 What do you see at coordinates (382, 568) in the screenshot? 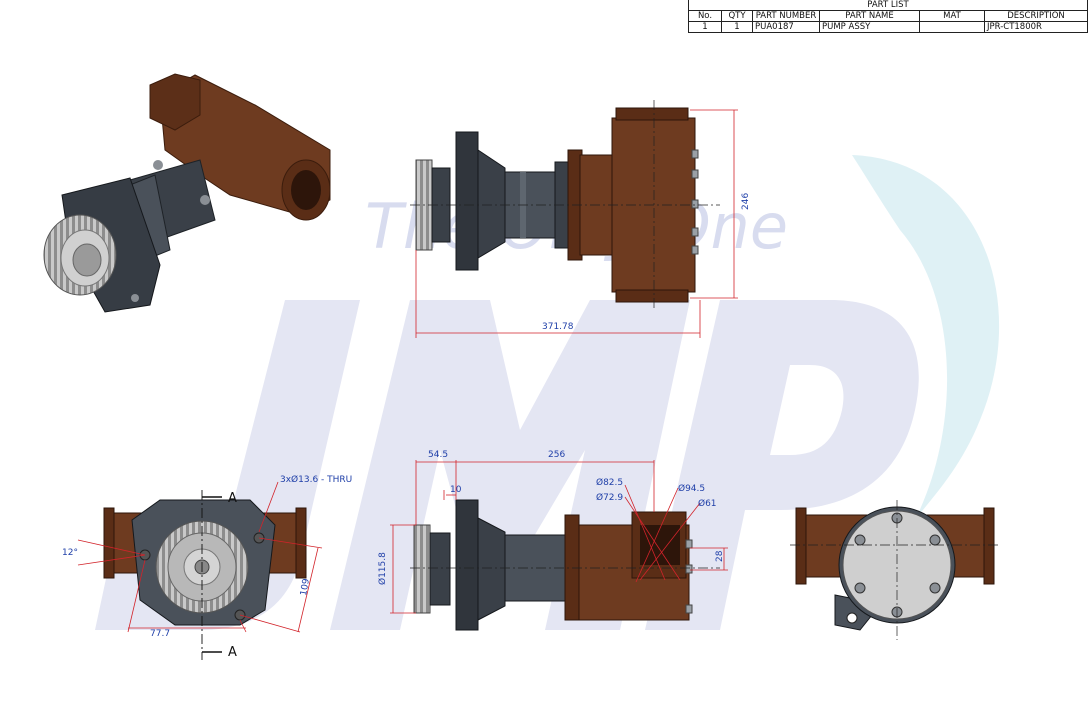
I see `dim-115-8: Ø115.8` at bounding box center [382, 568].